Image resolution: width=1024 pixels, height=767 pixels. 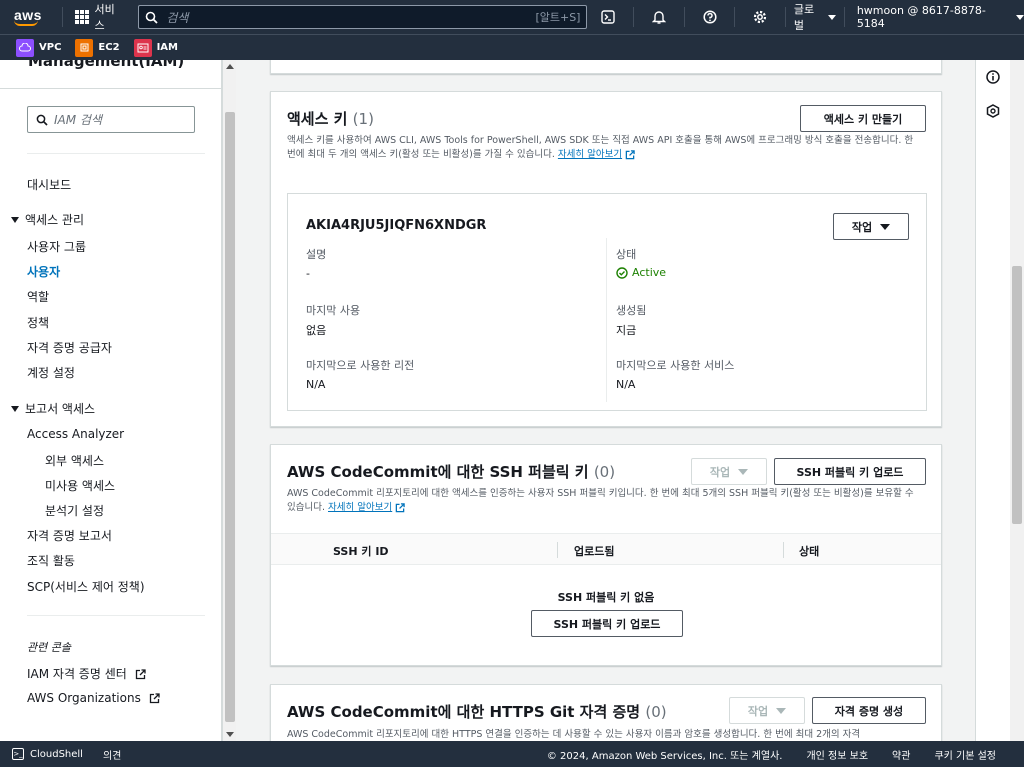 What do you see at coordinates (53, 408) in the screenshot?
I see `sidebar-group-access-reports: 보고서 액세스` at bounding box center [53, 408].